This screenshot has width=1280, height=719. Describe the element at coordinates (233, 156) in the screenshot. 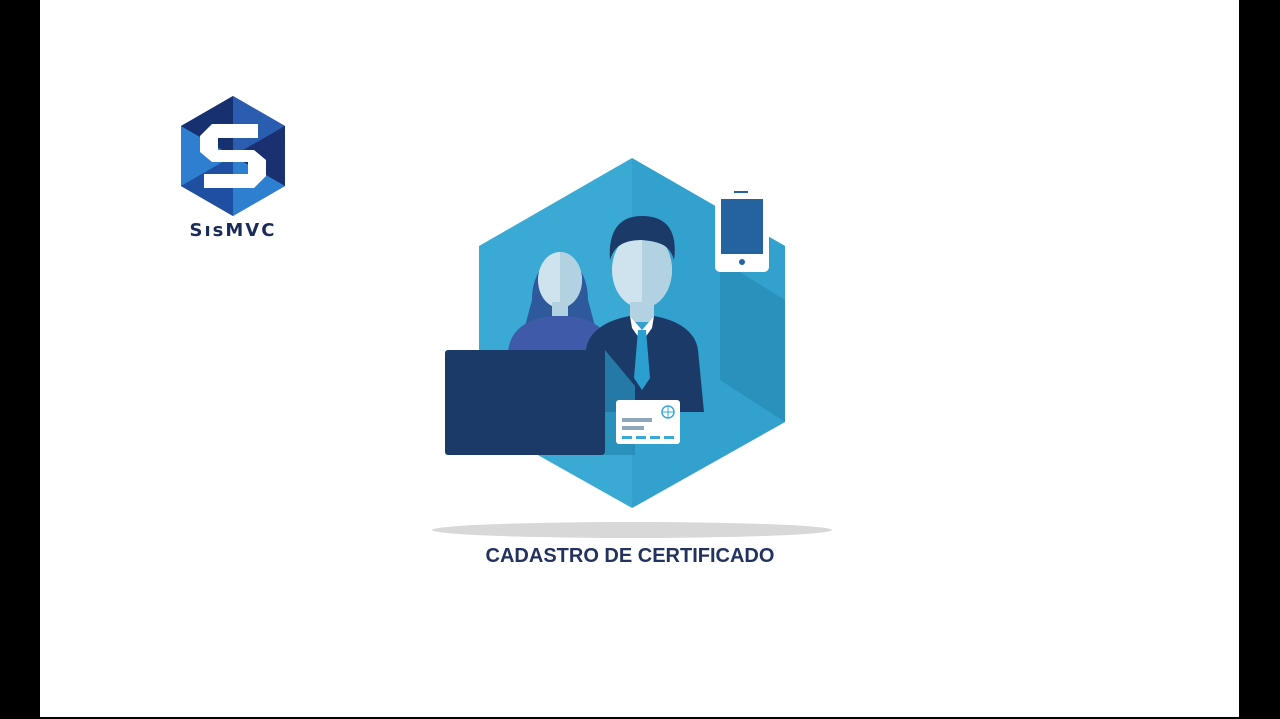

I see `hexagon-s-logo-icon` at that location.